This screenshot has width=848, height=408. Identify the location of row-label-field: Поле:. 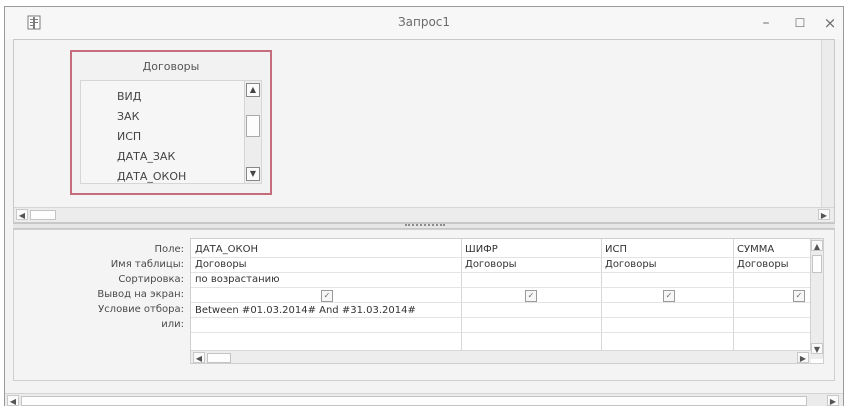
(169, 249).